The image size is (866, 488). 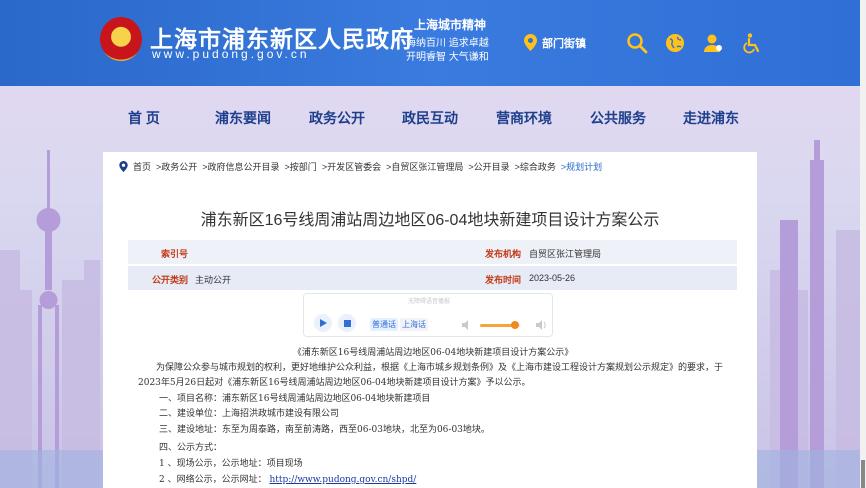 I want to click on search-icon, so click(x=637, y=43).